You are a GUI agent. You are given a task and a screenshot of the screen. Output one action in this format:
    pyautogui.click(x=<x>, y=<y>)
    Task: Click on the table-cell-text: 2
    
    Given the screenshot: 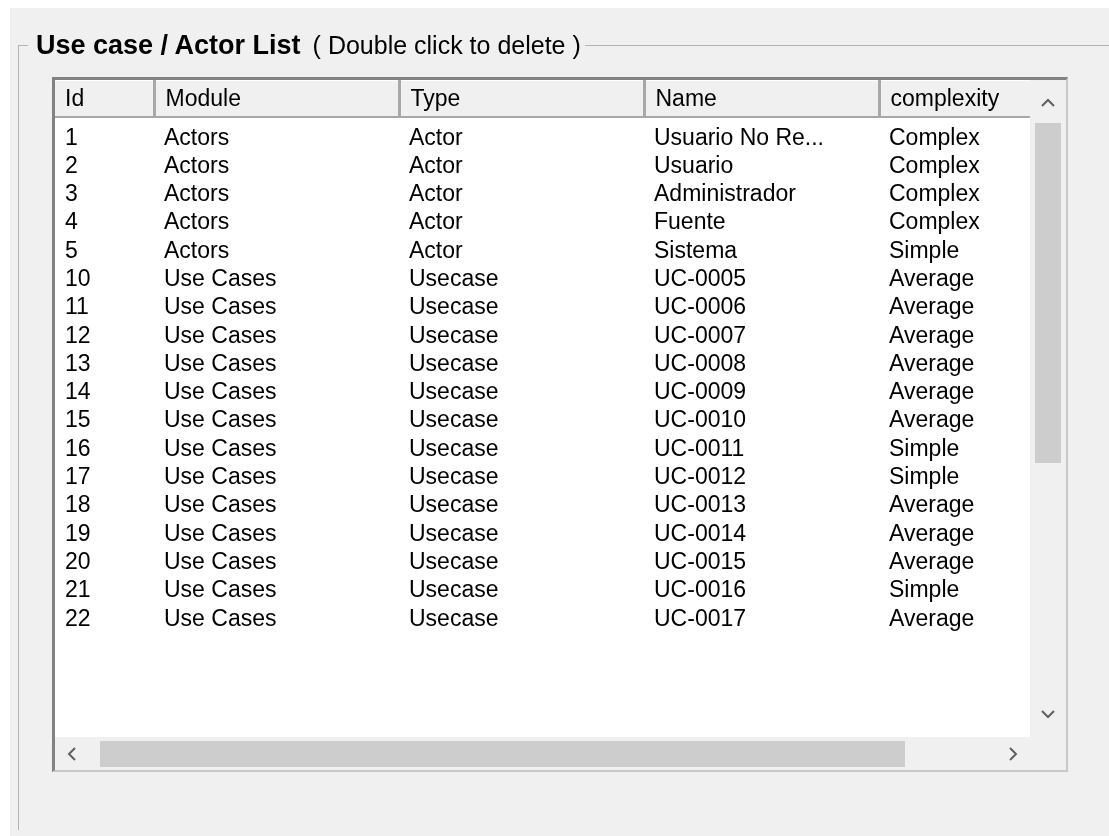 What is the action you would take?
    pyautogui.click(x=71, y=165)
    